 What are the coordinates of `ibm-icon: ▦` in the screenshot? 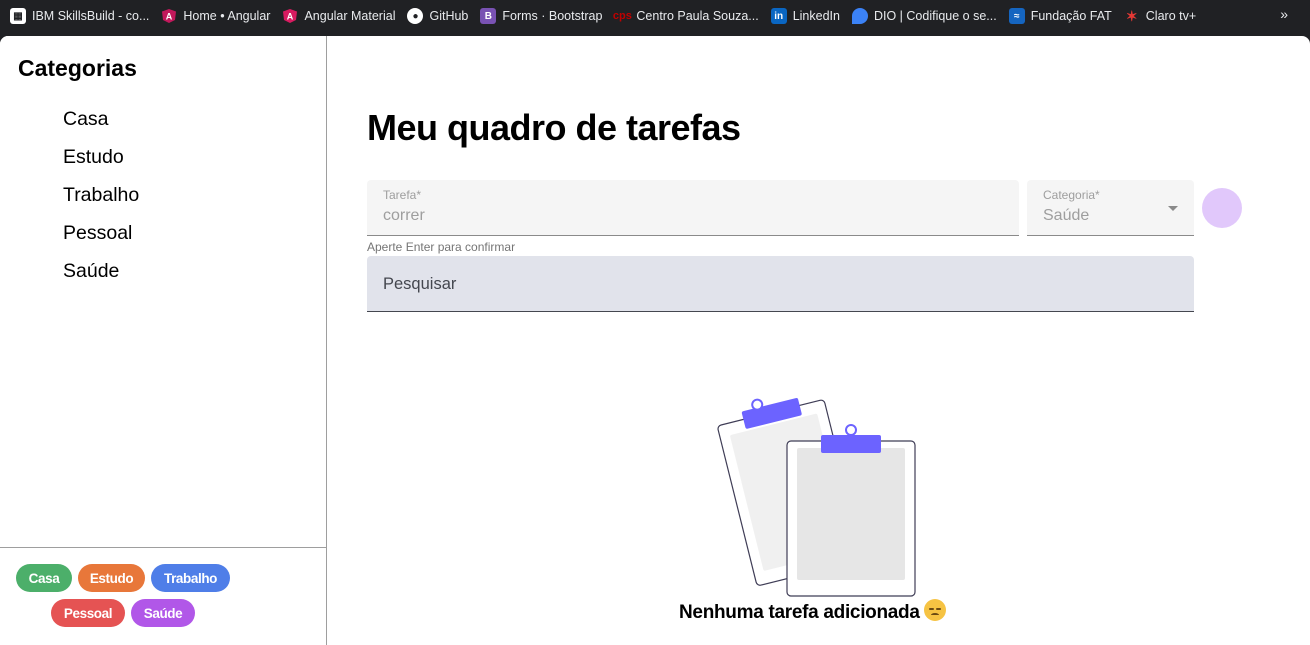 It's located at (18, 16).